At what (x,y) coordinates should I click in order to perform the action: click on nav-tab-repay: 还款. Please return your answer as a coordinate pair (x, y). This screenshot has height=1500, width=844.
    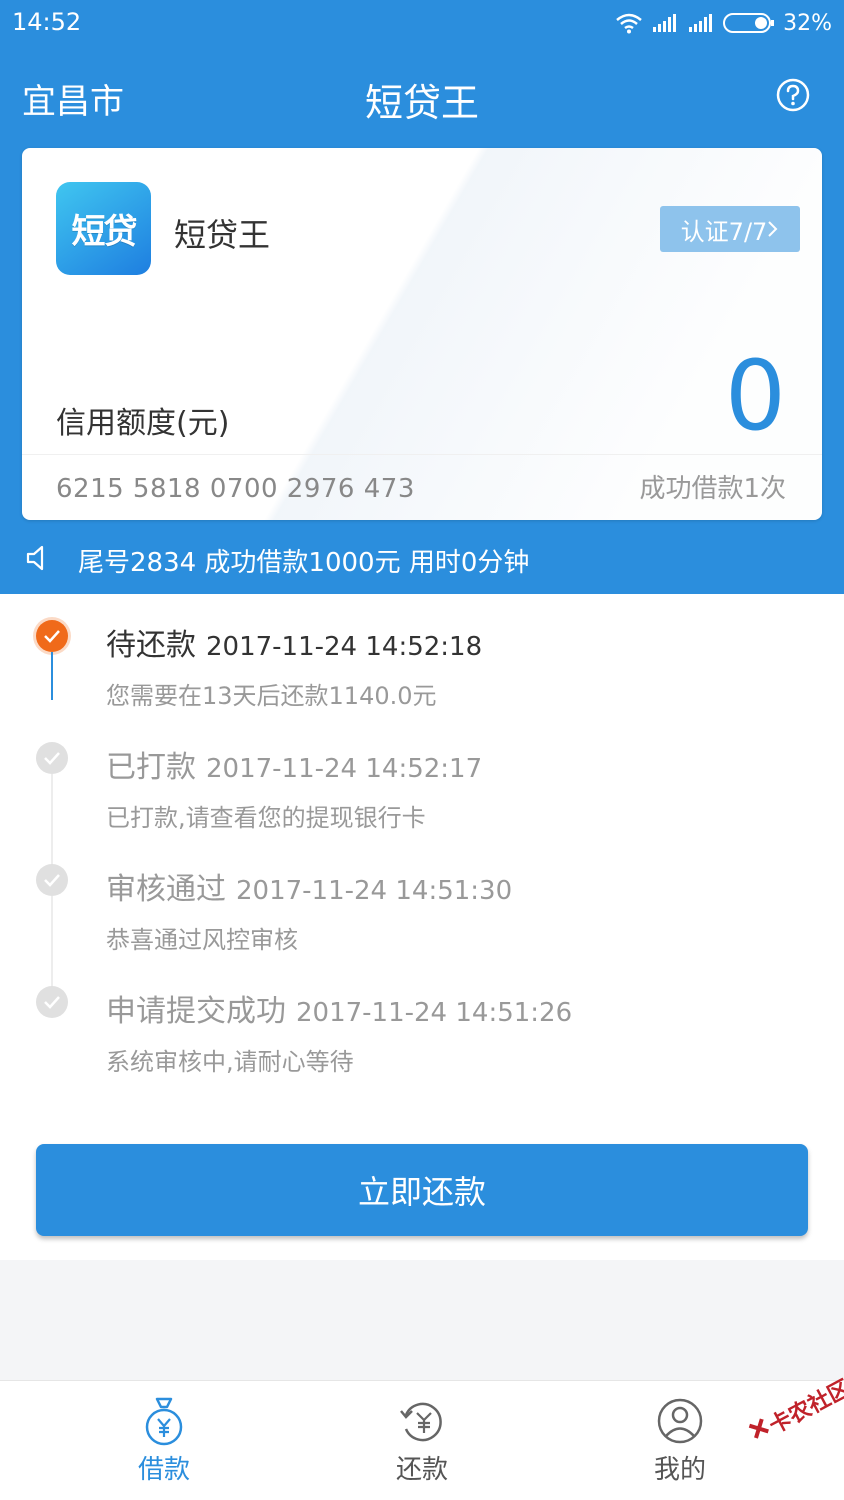
    Looking at the image, I should click on (422, 1444).